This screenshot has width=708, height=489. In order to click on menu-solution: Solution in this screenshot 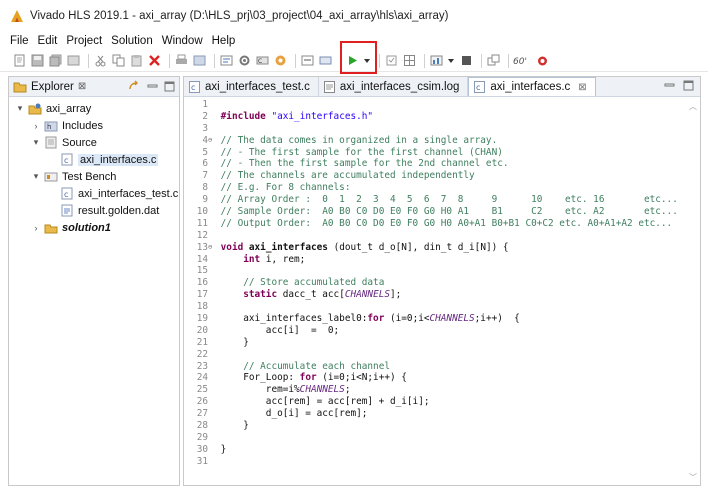, I will do `click(132, 41)`.